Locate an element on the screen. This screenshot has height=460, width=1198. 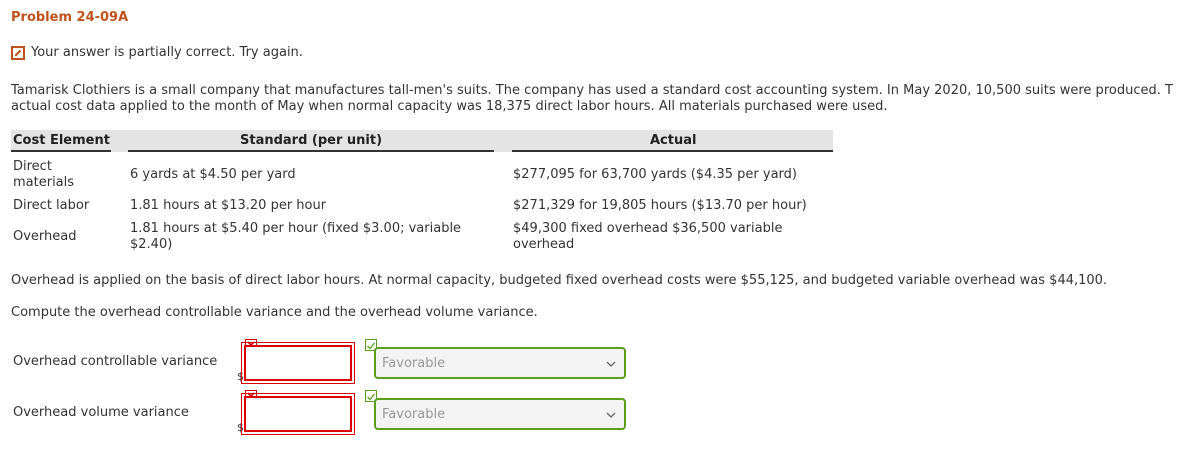
volume-variance-amount-input is located at coordinates (298, 414).